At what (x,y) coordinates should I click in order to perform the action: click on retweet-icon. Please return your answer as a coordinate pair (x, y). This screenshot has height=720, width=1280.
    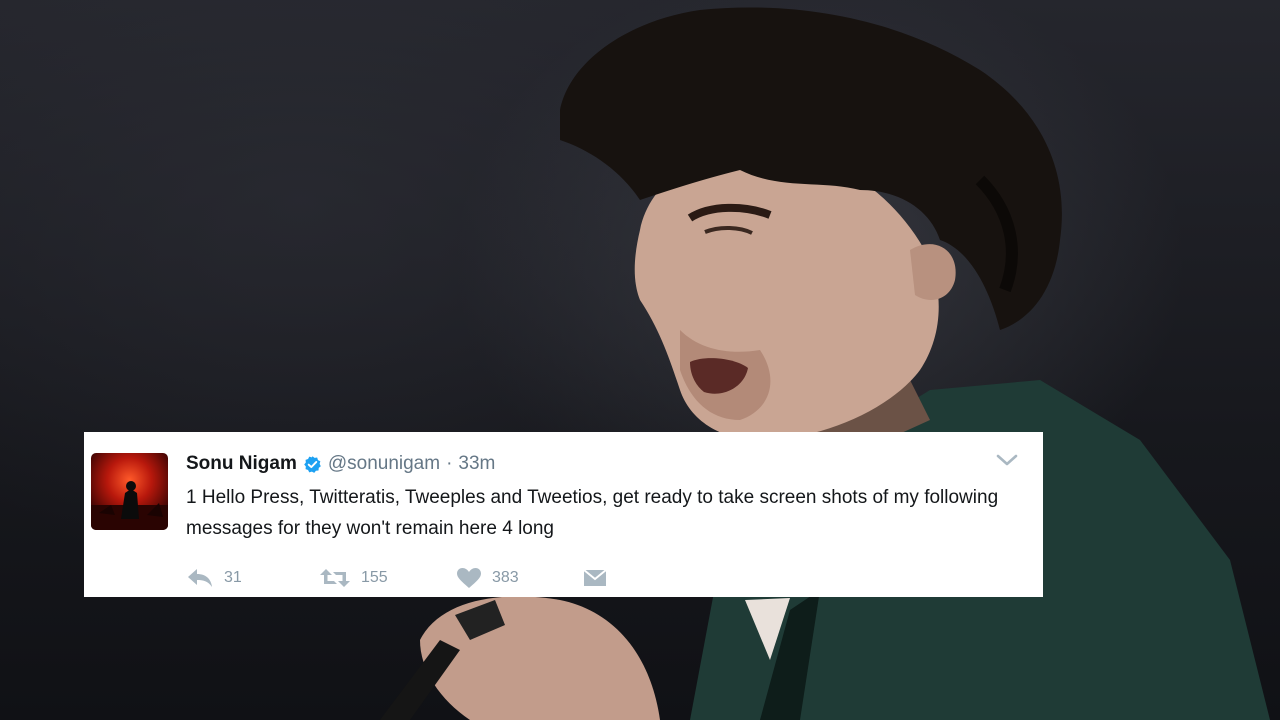
    Looking at the image, I should click on (335, 578).